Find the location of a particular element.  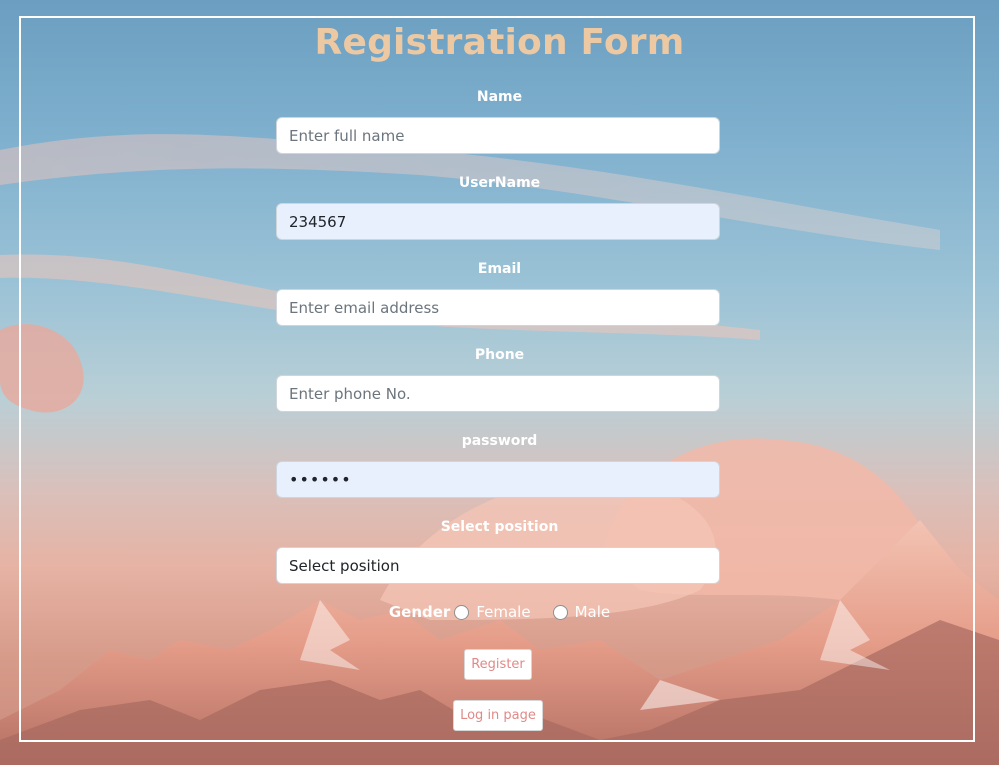

name-label: Name is located at coordinates (499, 97).